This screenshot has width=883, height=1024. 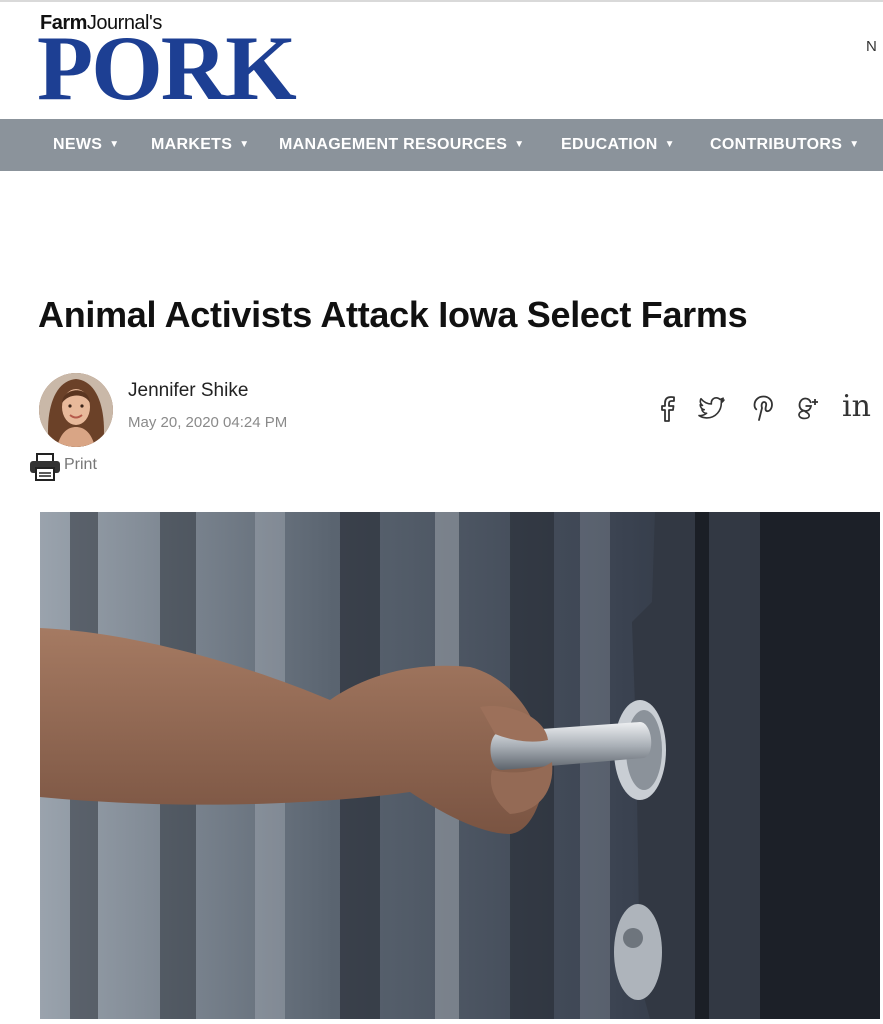 I want to click on pinterest-icon, so click(x=763, y=407).